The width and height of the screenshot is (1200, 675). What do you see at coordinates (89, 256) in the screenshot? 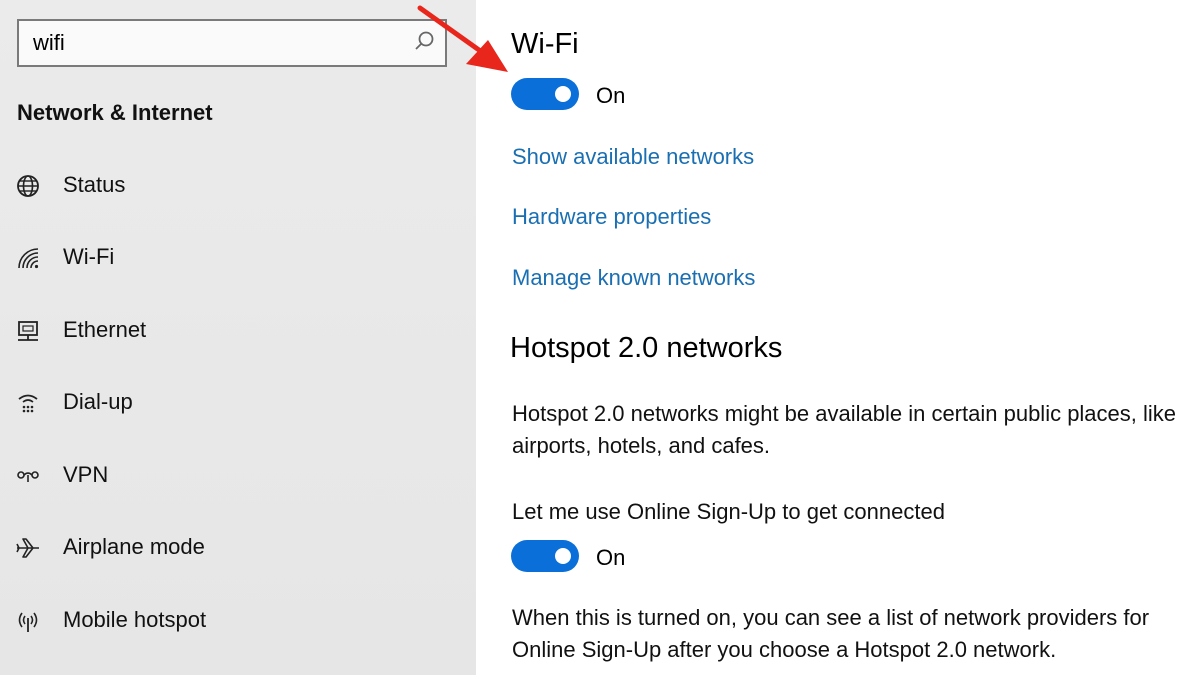
I see `sidebar-item-label: Wi-Fi` at bounding box center [89, 256].